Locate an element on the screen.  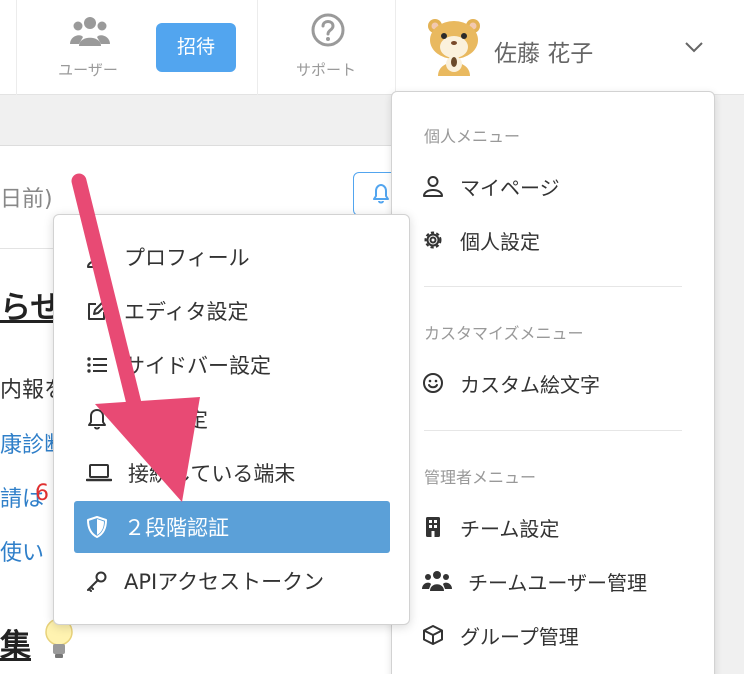
menu-item-group-management: グループ管理 is located at coordinates (500, 635).